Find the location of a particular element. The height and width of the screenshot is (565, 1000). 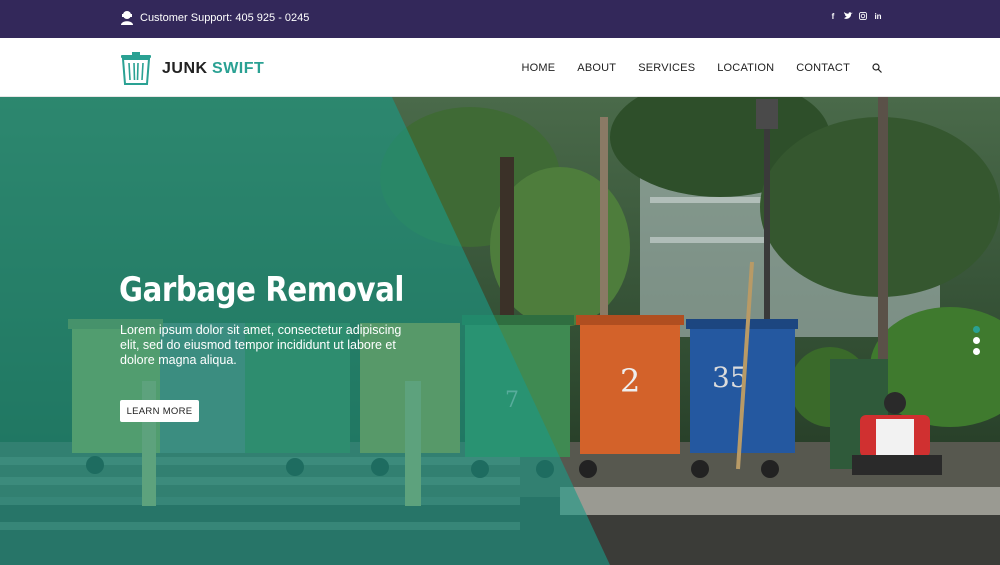

nav-menu: HOME ABOUT SERVICES LOCATION CONTACT is located at coordinates (701, 68).